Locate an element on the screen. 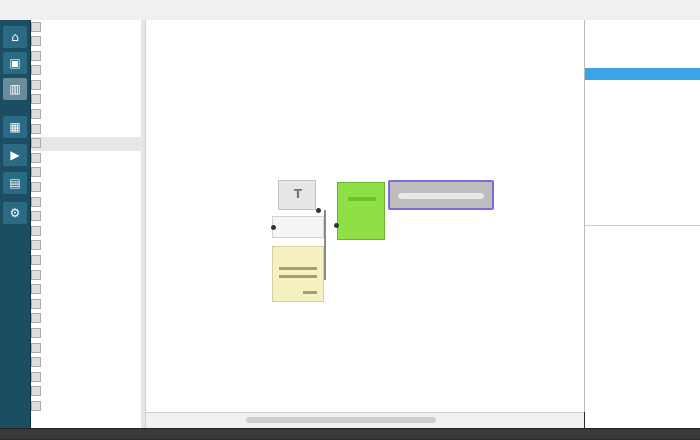 The image size is (700, 440). green-node-bar is located at coordinates (362, 199).